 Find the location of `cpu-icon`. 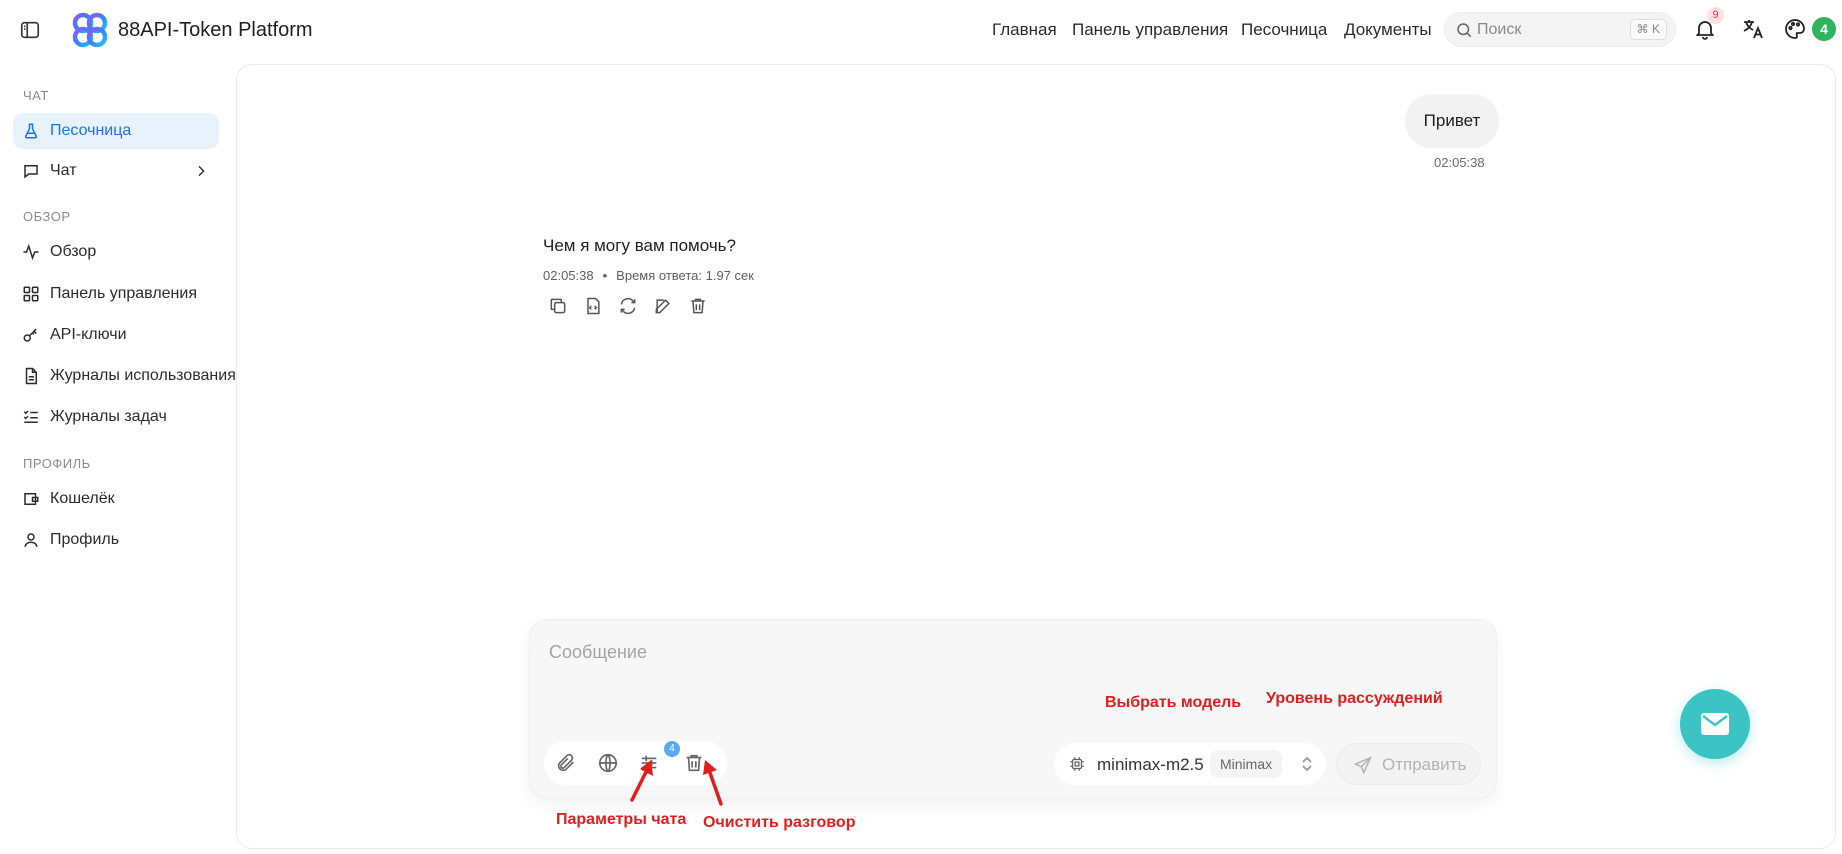

cpu-icon is located at coordinates (1077, 764).